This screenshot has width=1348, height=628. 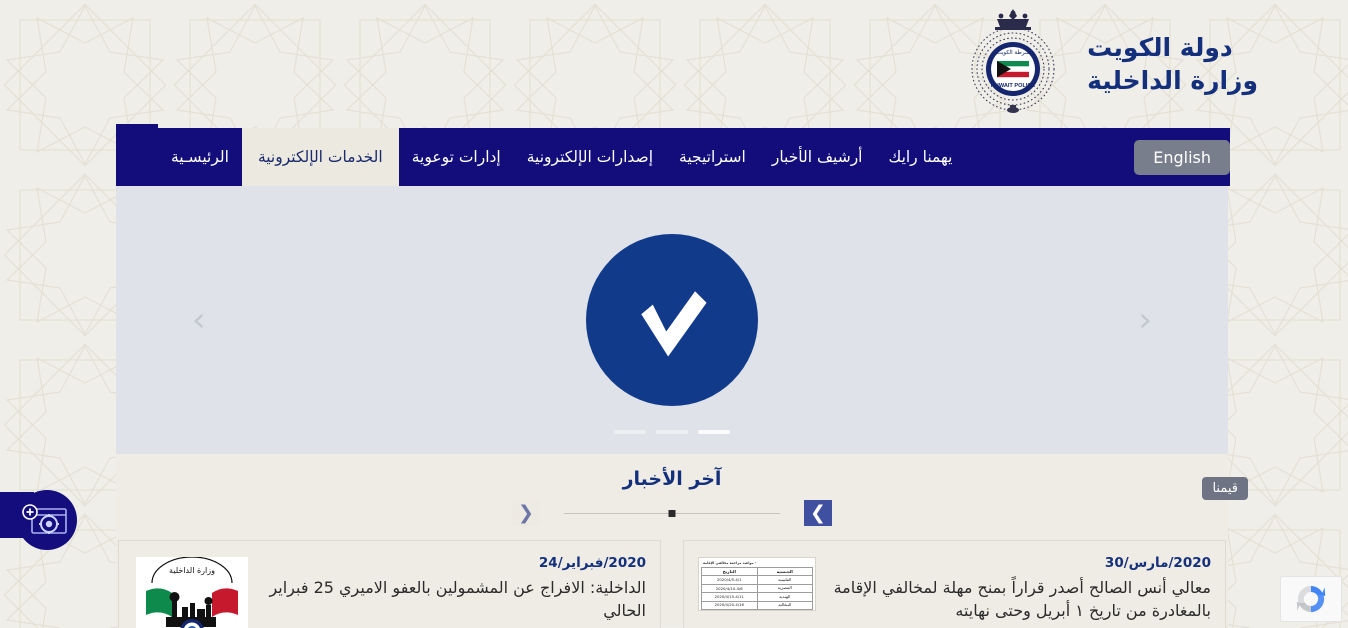 I want to click on news-next-button: ❯, so click(x=818, y=513).